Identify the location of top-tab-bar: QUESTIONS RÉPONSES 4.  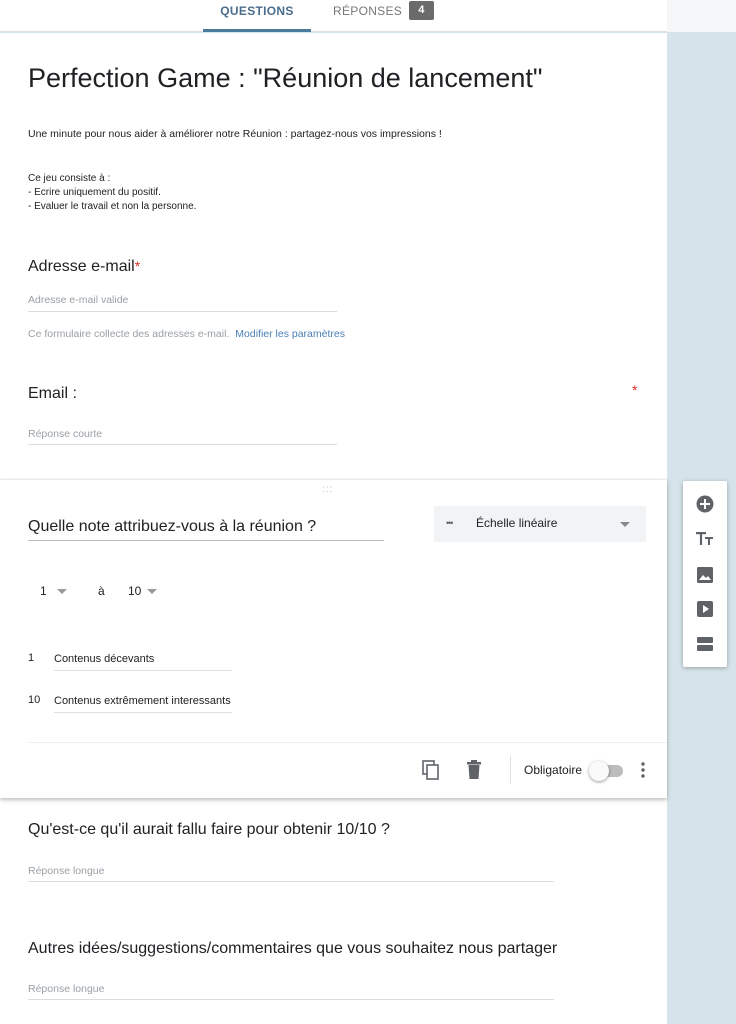
(333, 16).